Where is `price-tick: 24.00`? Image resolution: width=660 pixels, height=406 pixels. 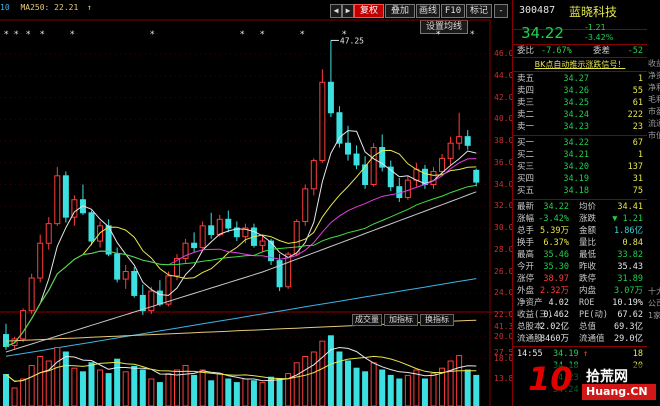 price-tick: 24.00 is located at coordinates (503, 293).